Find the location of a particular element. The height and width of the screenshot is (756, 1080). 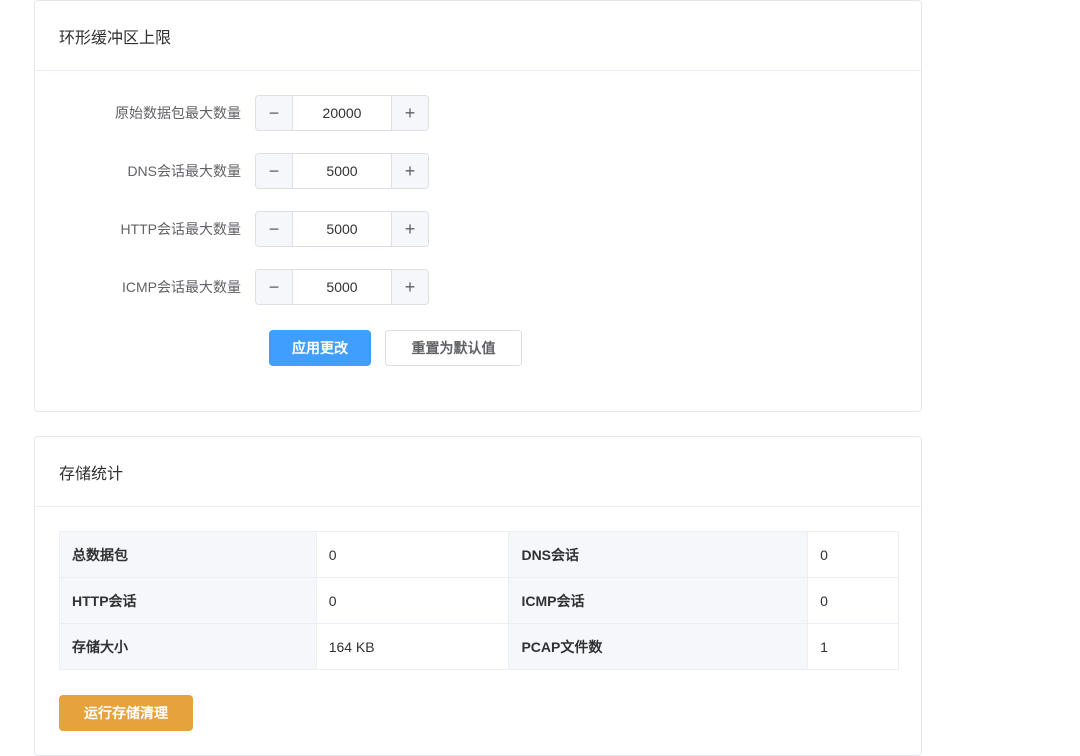

total-packets-label: 总数据包 is located at coordinates (188, 554).